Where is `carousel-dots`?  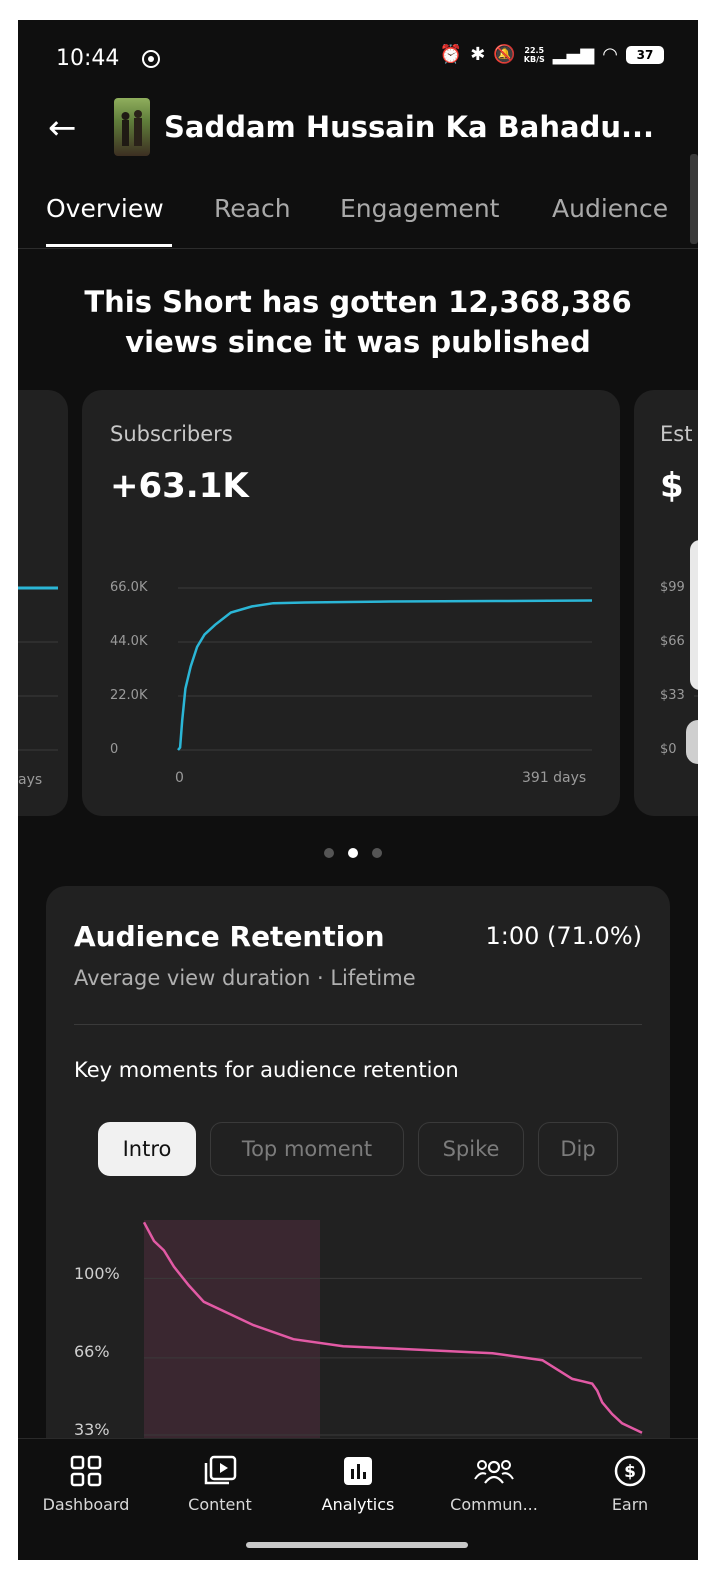
carousel-dots is located at coordinates (353, 853).